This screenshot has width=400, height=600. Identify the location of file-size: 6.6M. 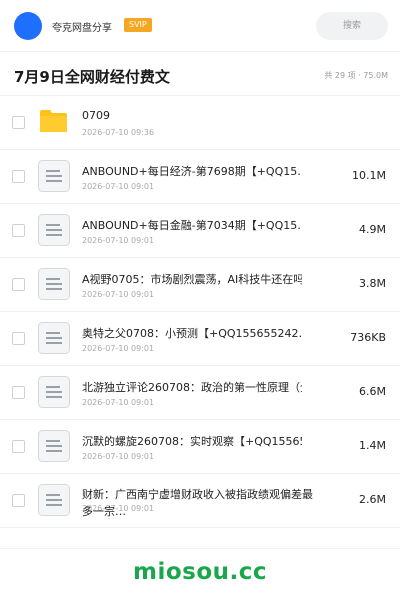
(372, 391).